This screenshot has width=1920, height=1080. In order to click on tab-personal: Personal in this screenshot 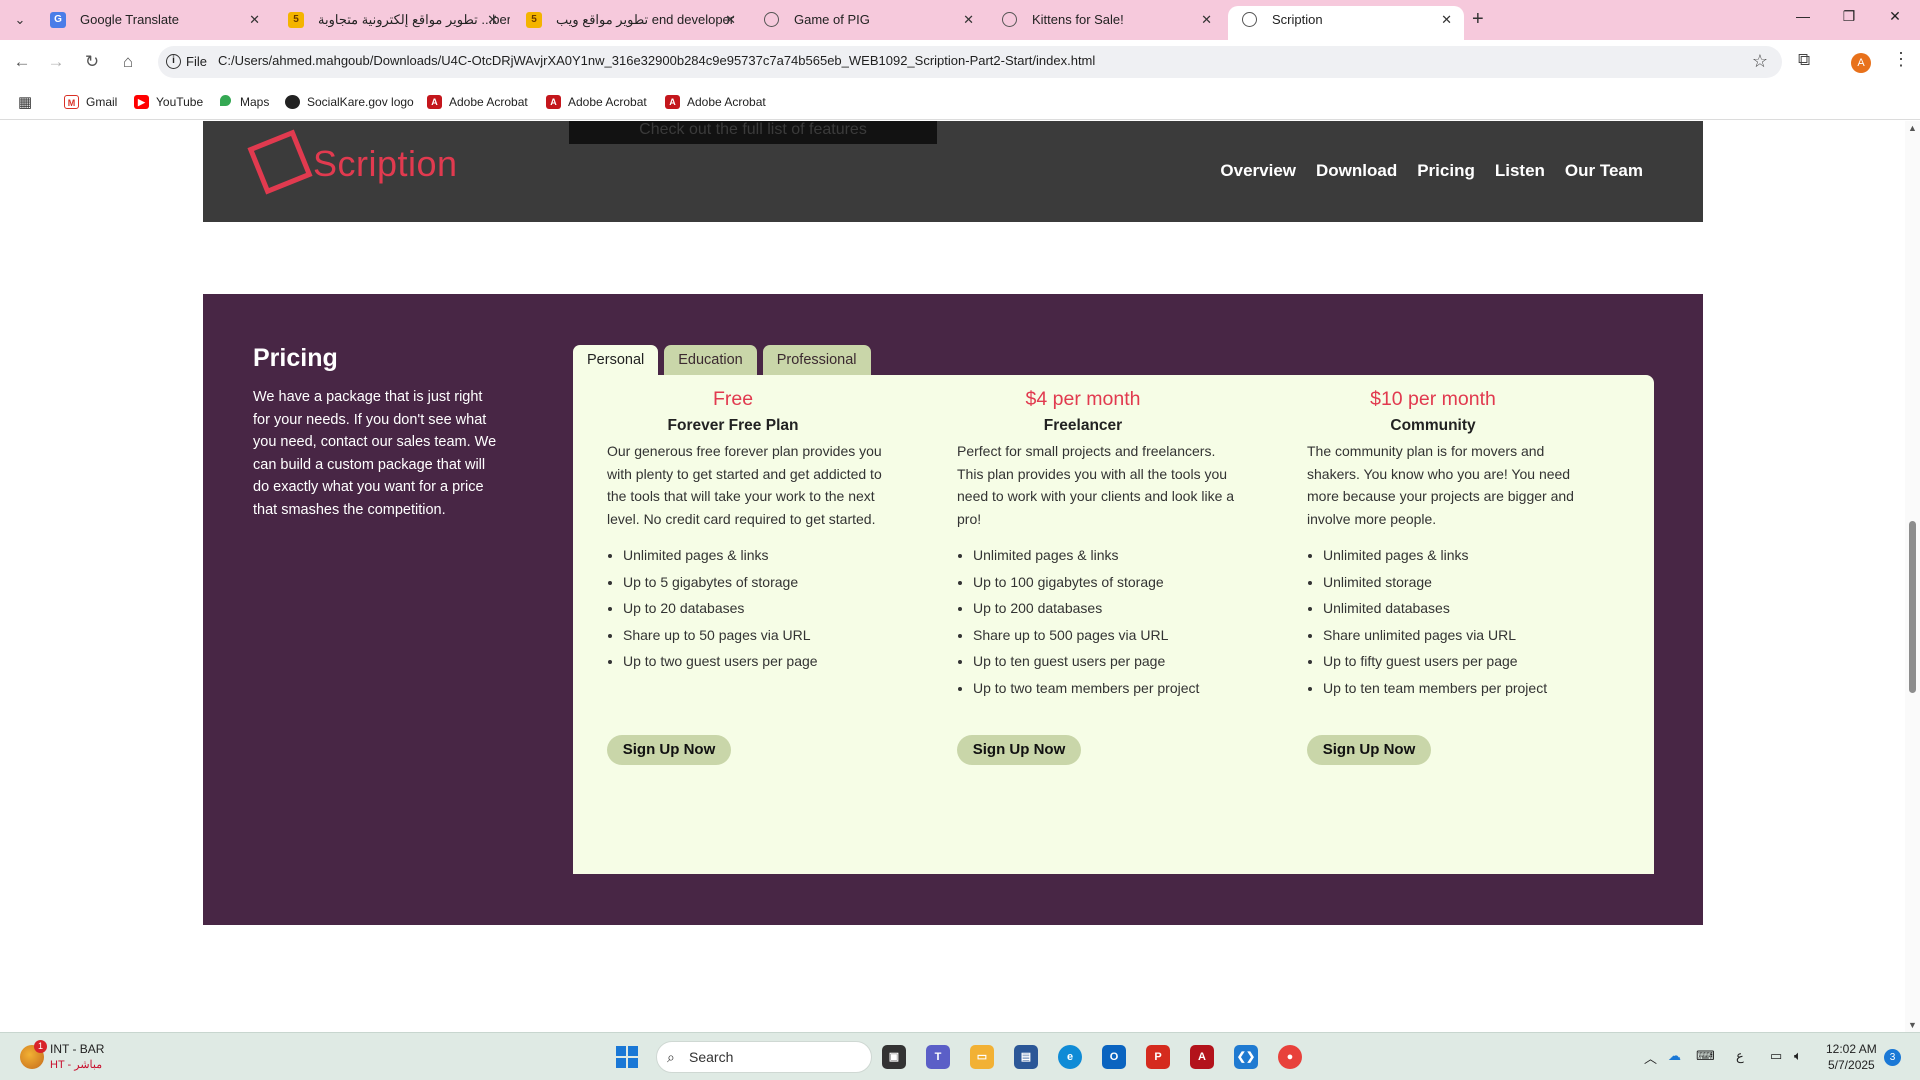, I will do `click(616, 360)`.